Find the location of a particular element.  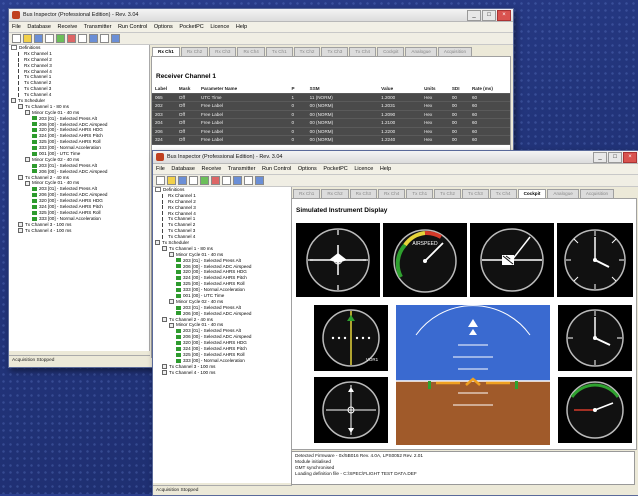

column-header: Parameter Name is located at coordinates (243, 89).